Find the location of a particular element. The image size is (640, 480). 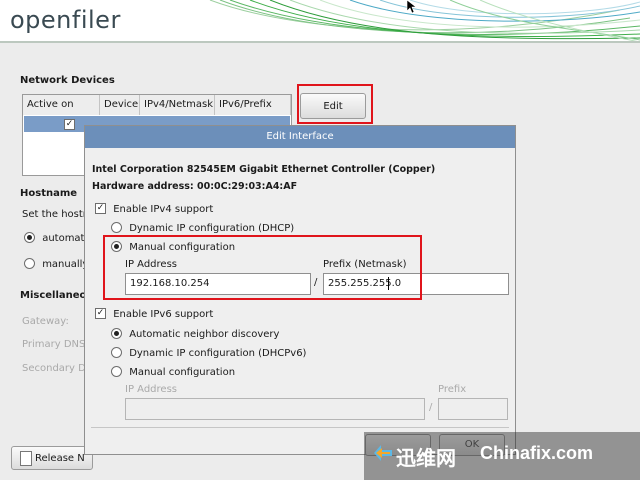

header-banner: openfiler is located at coordinates (320, 21).